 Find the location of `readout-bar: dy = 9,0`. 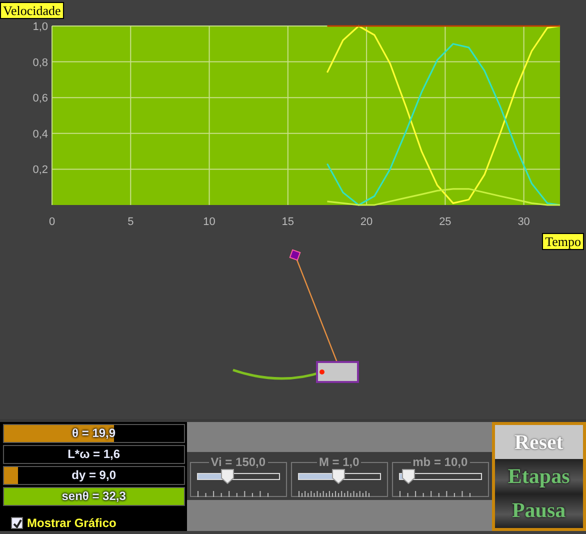

readout-bar: dy = 9,0 is located at coordinates (94, 475).